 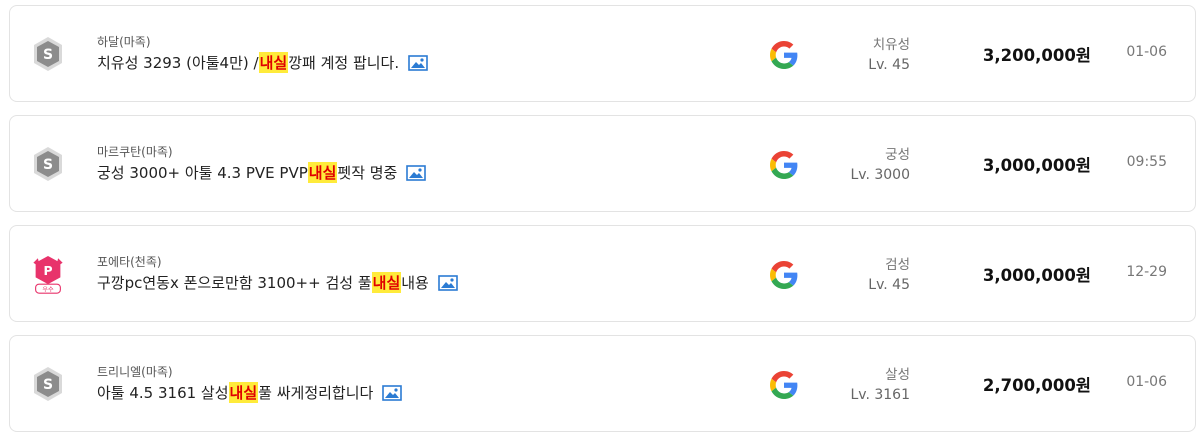 I want to click on server-name: 포에타(천족), so click(x=129, y=262).